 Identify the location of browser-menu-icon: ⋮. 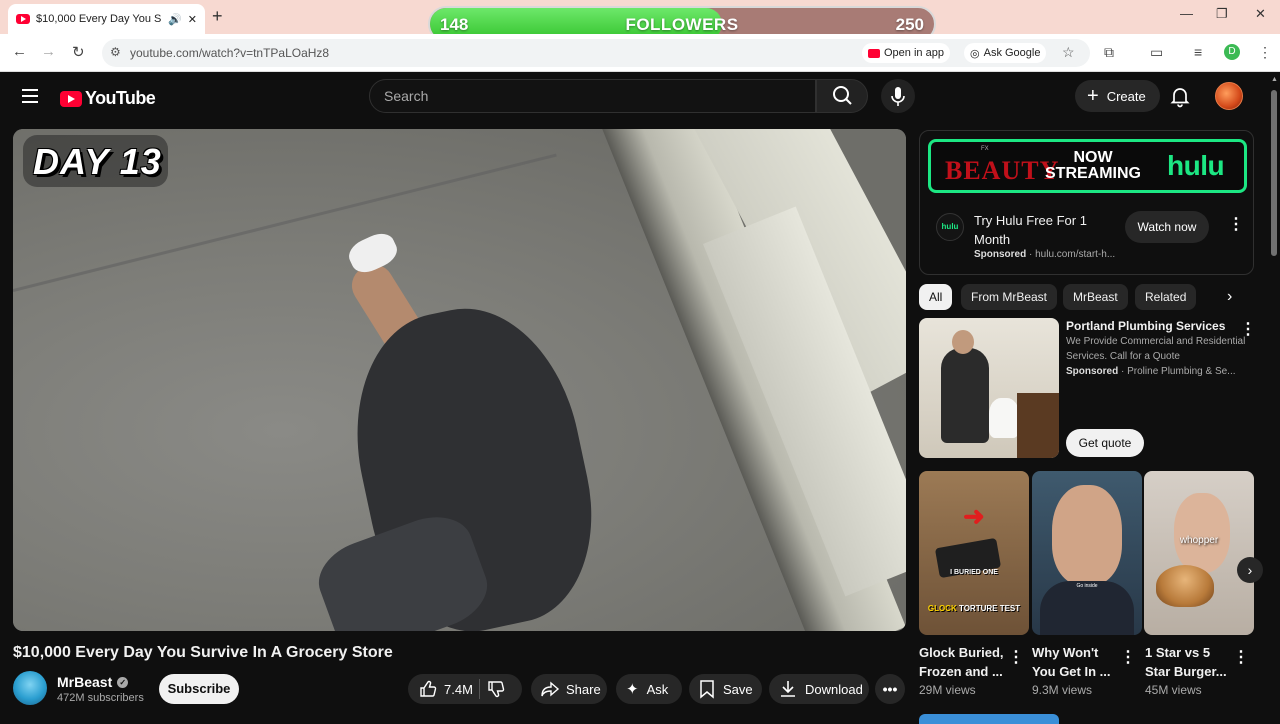
(1265, 52).